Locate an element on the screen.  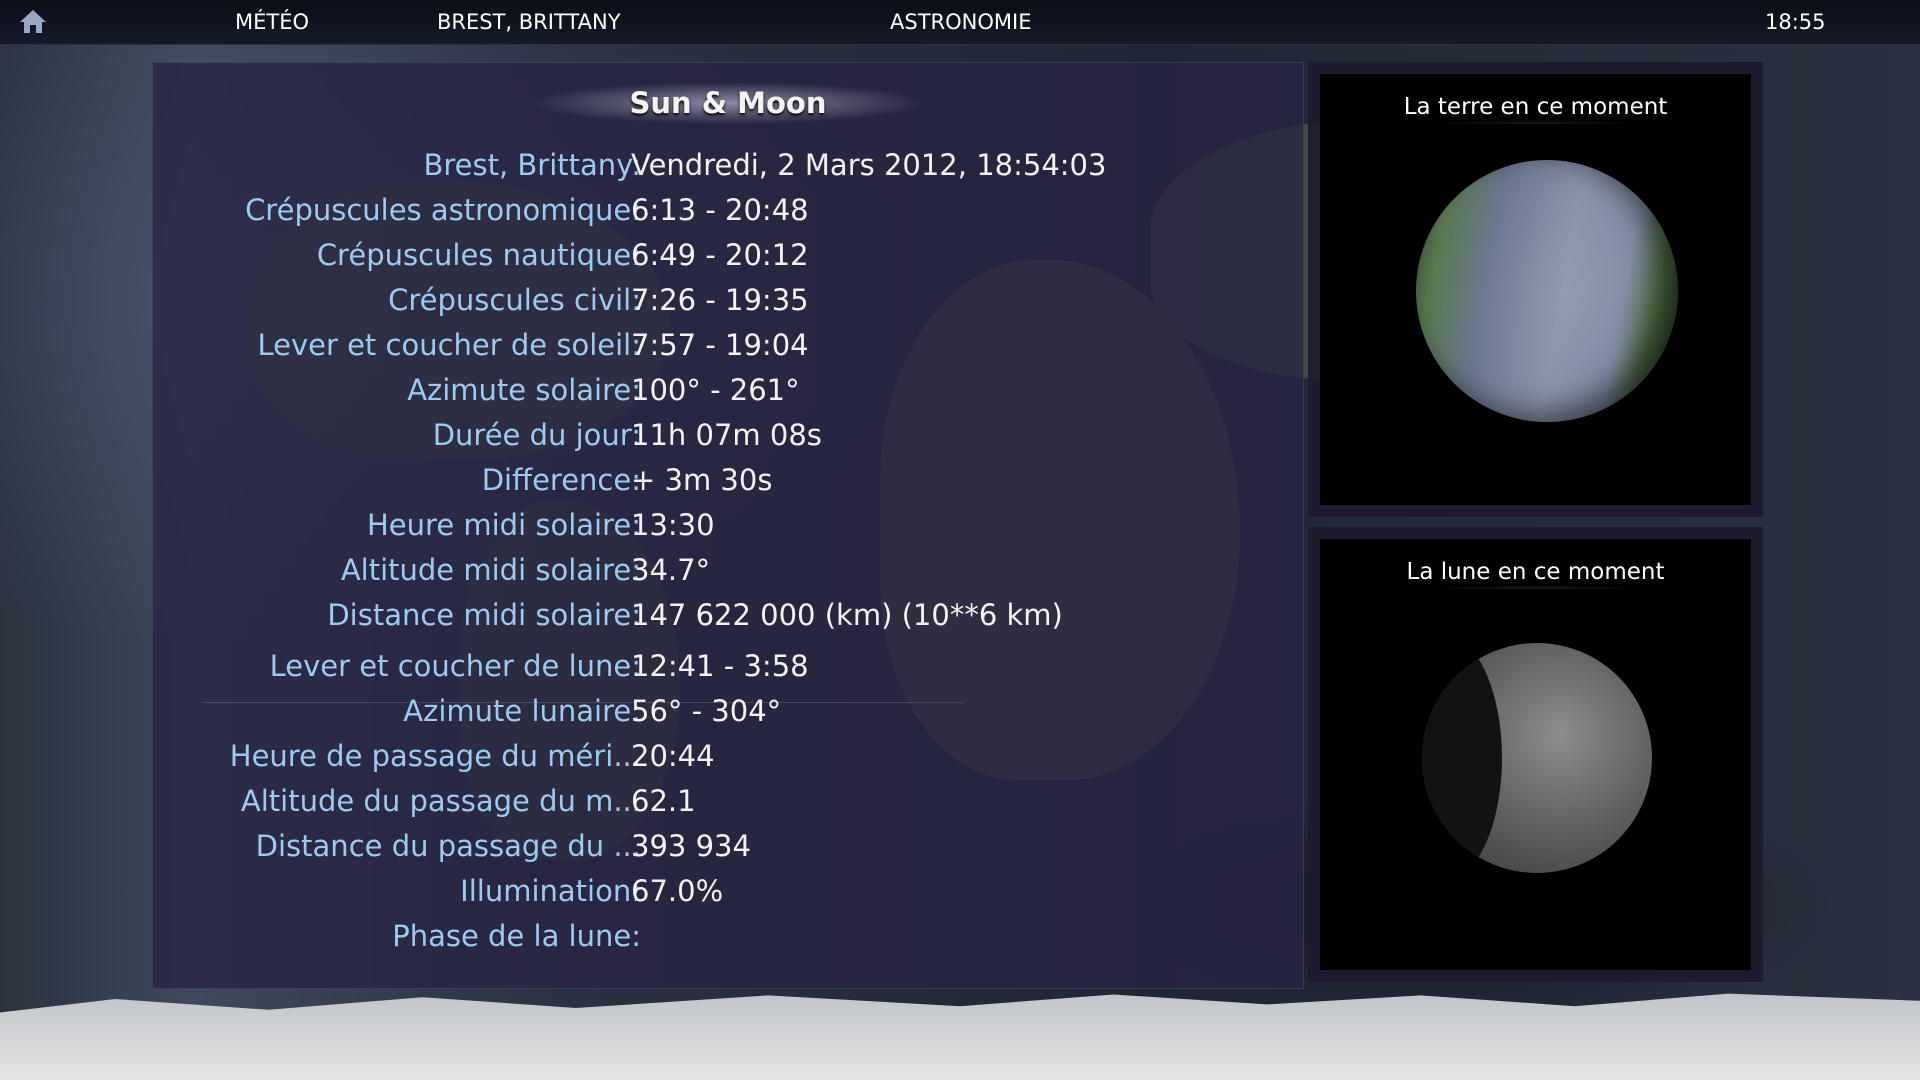
info-row: Illumination: 67.0% is located at coordinates (728, 891).